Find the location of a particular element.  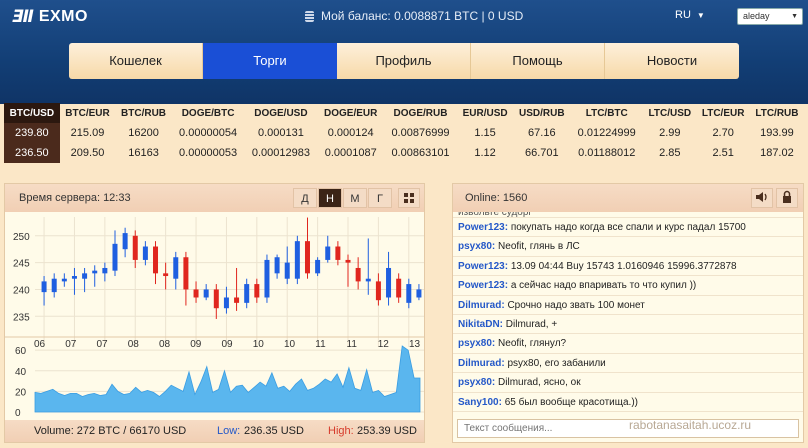

ticker-buy-cell: 67.16 is located at coordinates (541, 133).